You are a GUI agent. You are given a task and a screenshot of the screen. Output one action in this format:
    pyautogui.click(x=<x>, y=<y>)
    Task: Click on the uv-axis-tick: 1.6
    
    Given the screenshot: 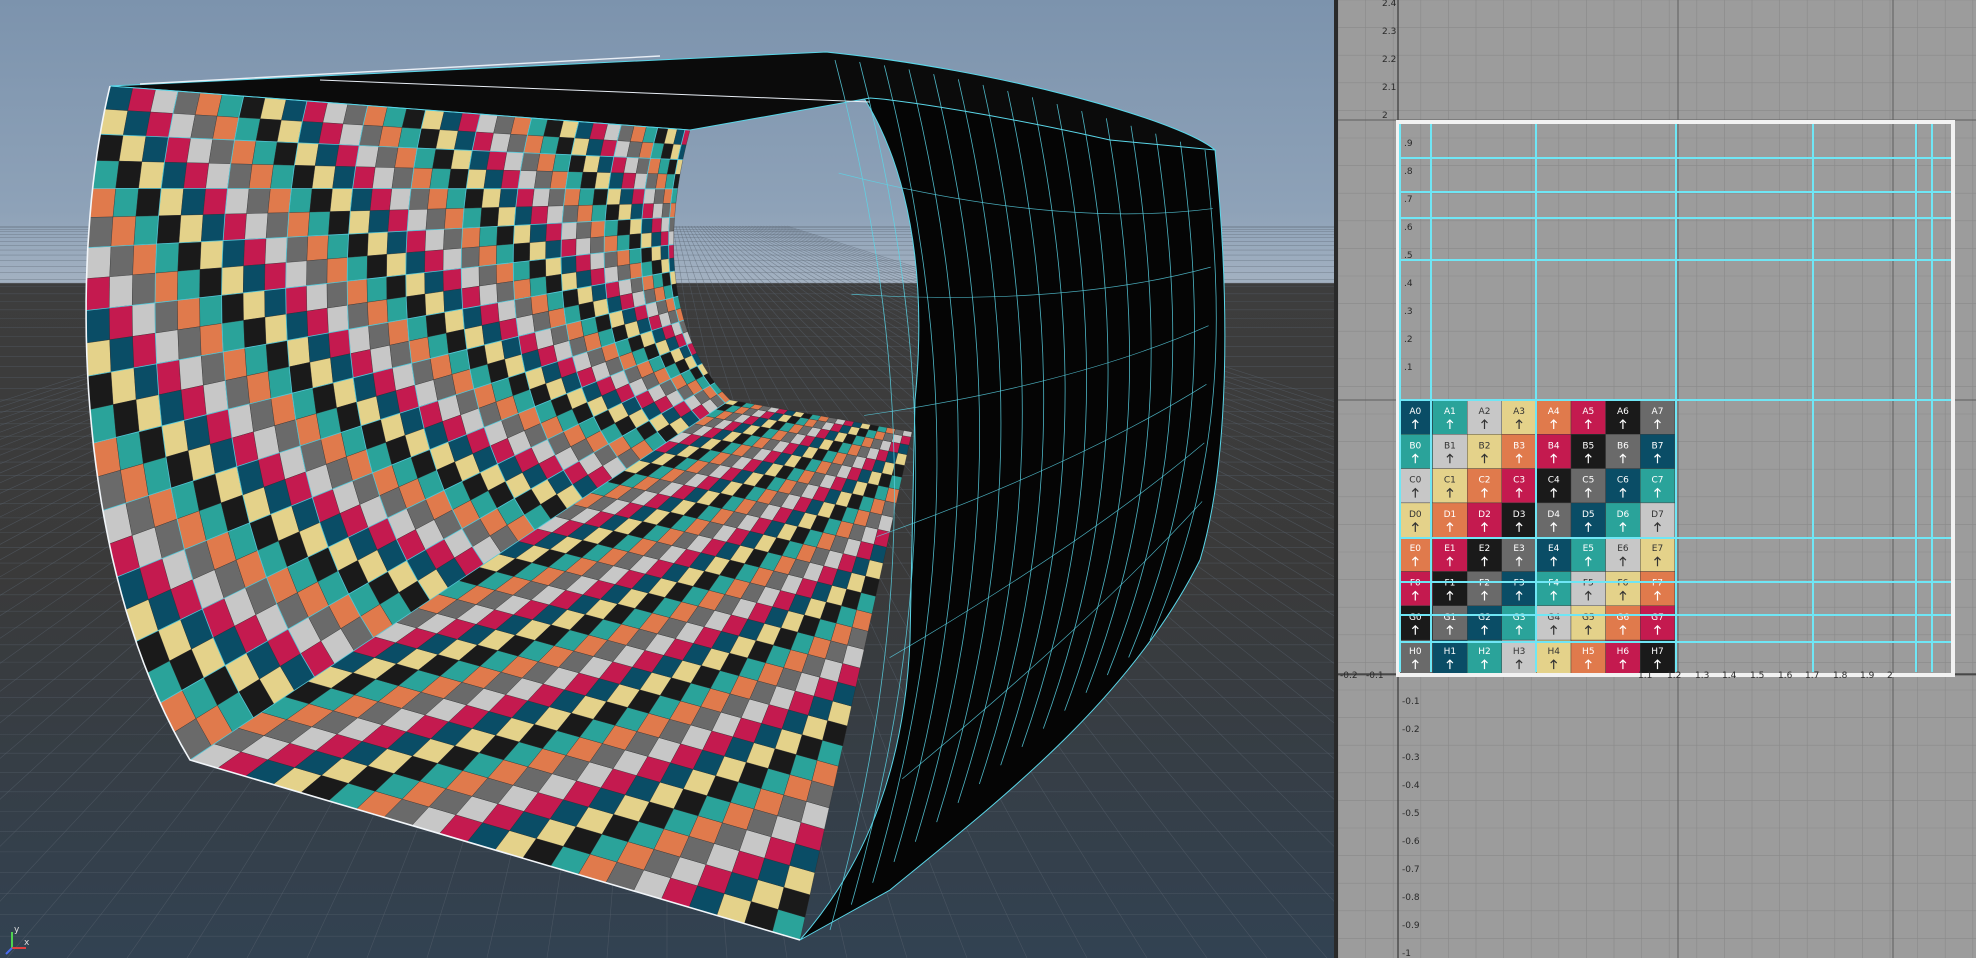 What is the action you would take?
    pyautogui.click(x=1785, y=676)
    